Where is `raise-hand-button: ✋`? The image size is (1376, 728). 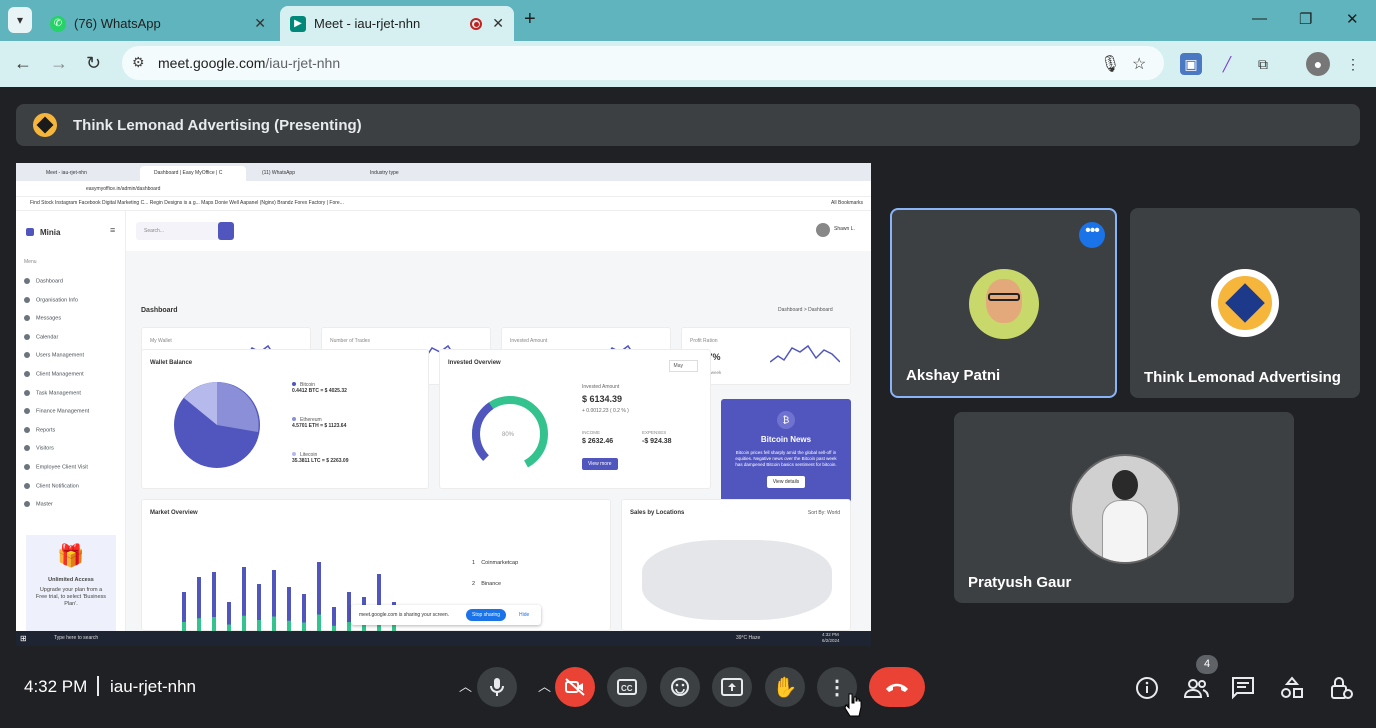
raise-hand-button: ✋ is located at coordinates (785, 687).